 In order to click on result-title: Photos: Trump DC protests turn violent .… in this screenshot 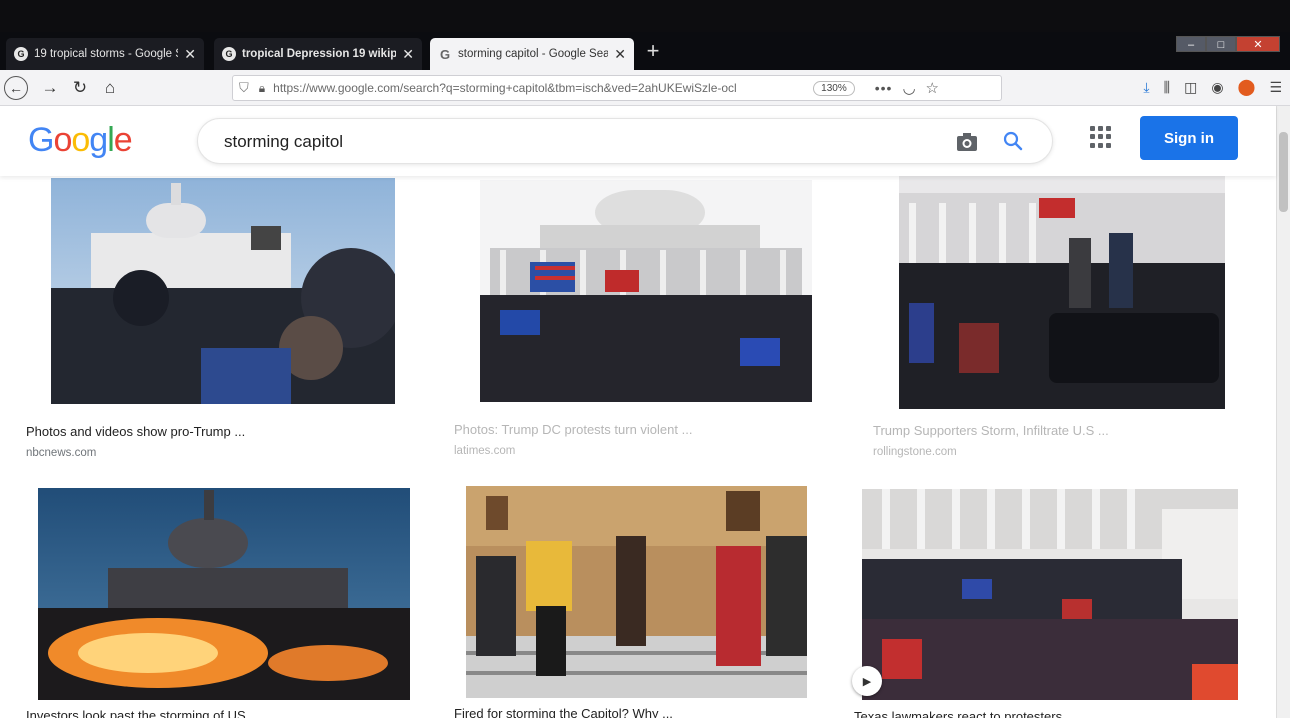, I will do `click(573, 429)`.